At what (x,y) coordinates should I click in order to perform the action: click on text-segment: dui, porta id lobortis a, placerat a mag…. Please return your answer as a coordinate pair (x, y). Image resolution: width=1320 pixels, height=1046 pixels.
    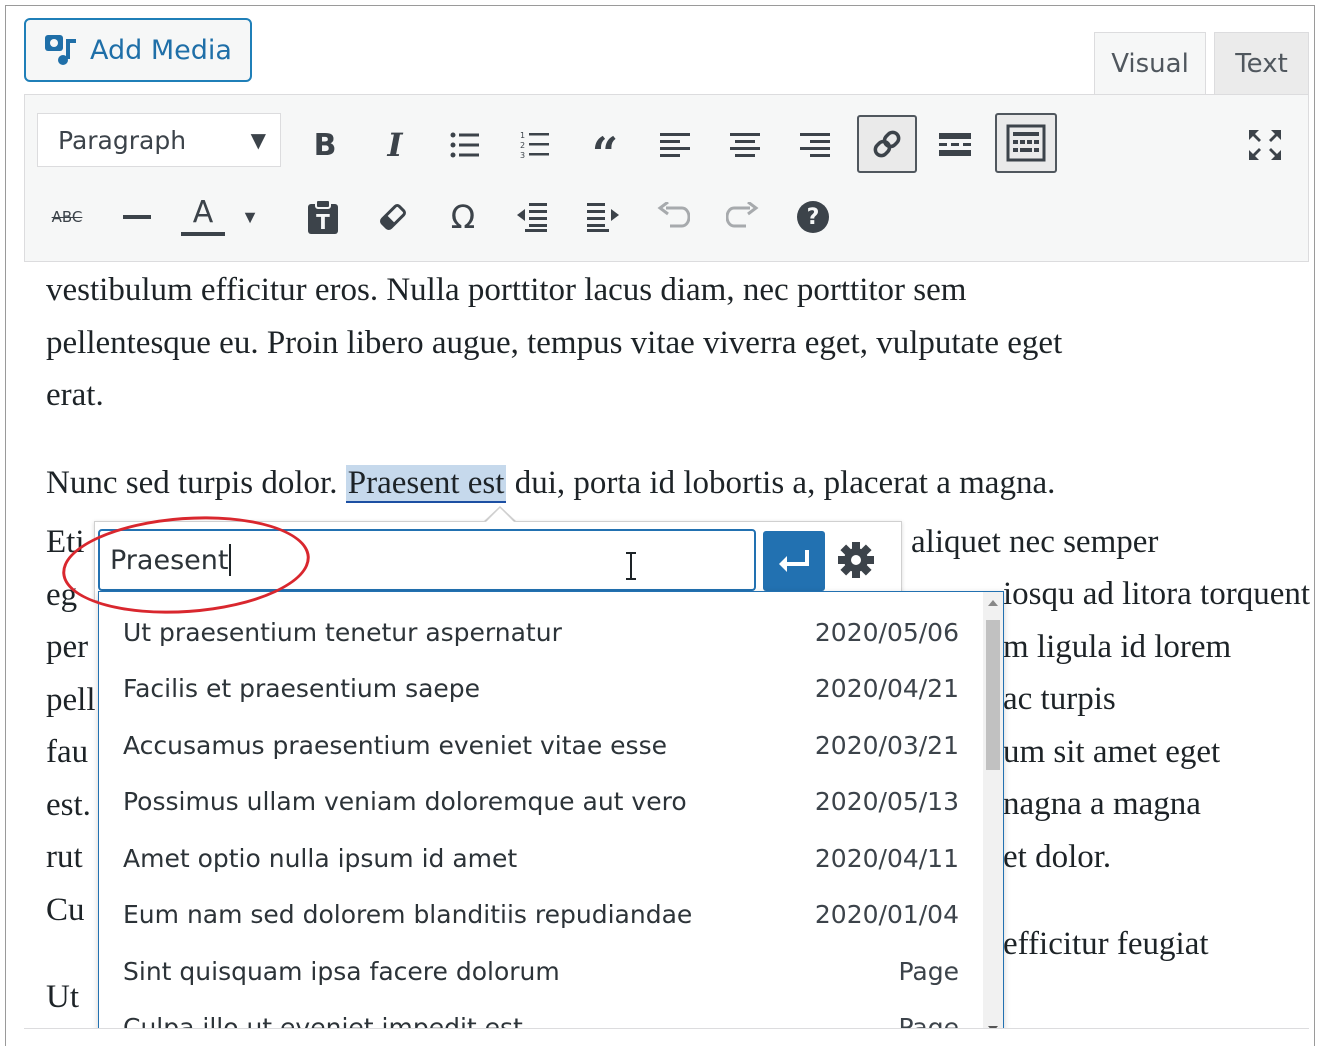
    Looking at the image, I should click on (781, 482).